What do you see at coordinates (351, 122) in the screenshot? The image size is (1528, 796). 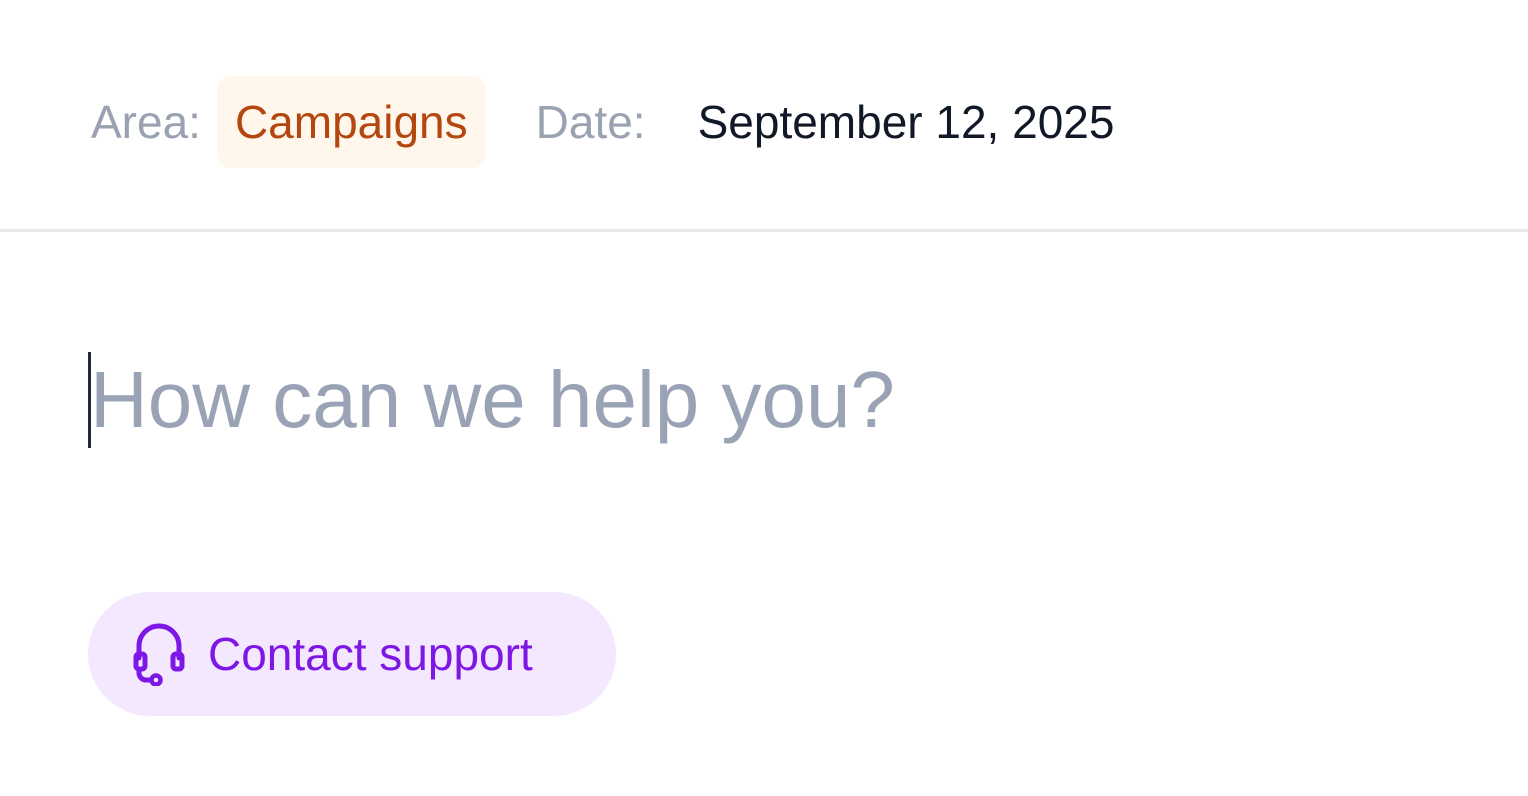 I see `area-chip: Campaigns` at bounding box center [351, 122].